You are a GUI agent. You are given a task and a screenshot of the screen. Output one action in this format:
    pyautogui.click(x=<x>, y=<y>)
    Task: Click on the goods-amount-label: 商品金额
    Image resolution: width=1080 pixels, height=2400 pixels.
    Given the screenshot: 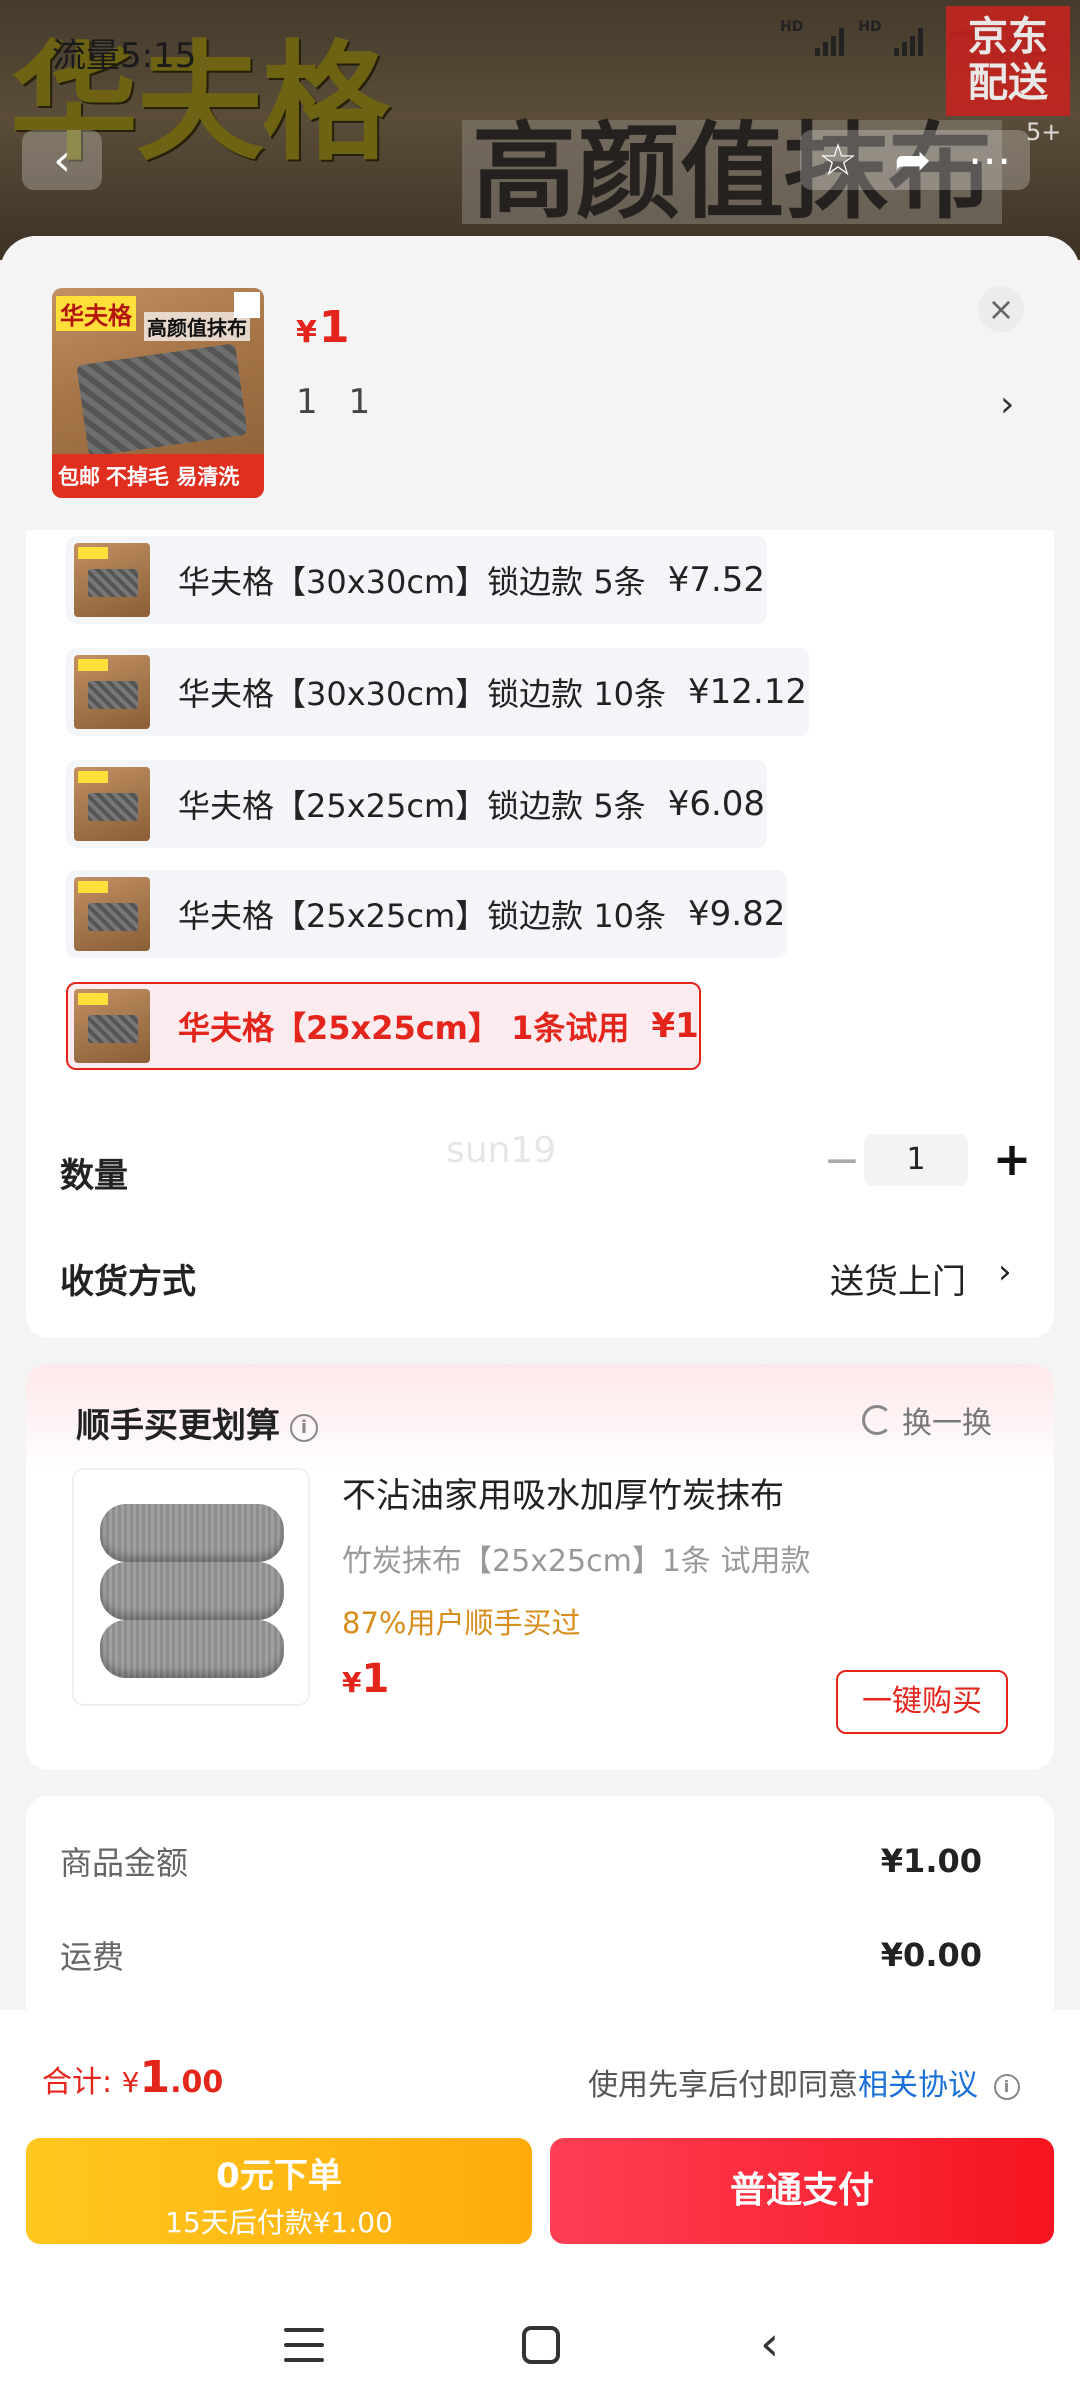 What is the action you would take?
    pyautogui.click(x=124, y=1863)
    